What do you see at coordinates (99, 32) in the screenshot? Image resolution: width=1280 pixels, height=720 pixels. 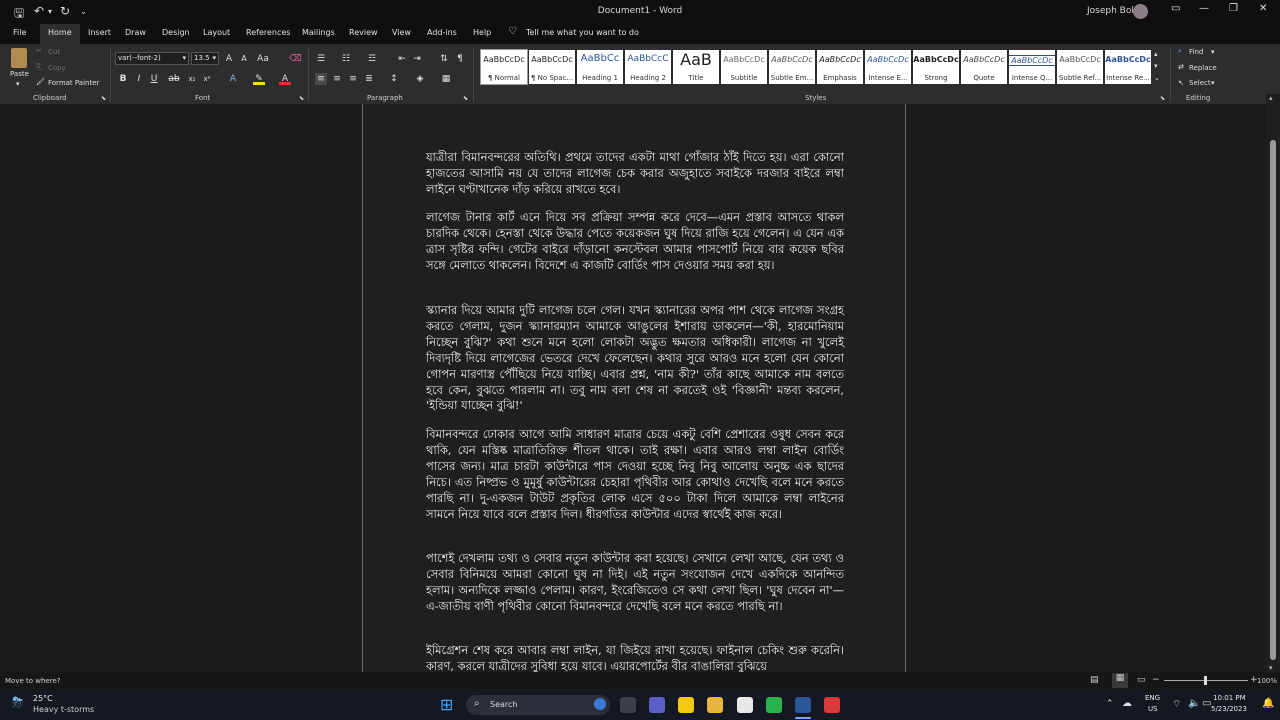 I see `tab-insert: Insert` at bounding box center [99, 32].